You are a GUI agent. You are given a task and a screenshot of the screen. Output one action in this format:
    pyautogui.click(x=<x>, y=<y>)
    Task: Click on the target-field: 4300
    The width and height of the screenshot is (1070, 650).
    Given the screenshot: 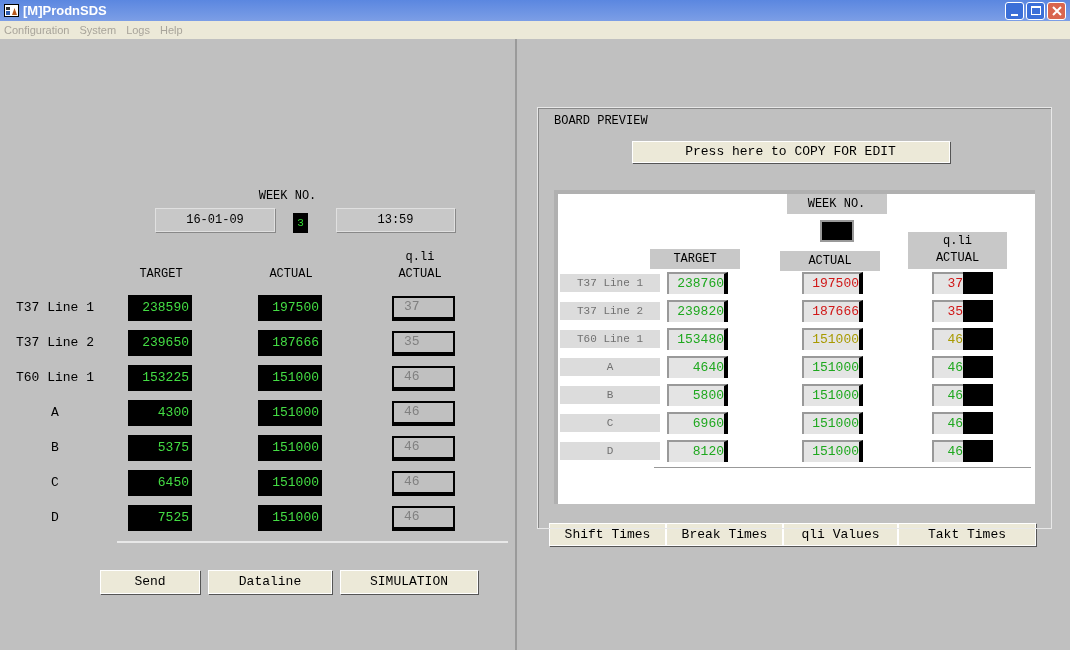 What is the action you would take?
    pyautogui.click(x=160, y=413)
    